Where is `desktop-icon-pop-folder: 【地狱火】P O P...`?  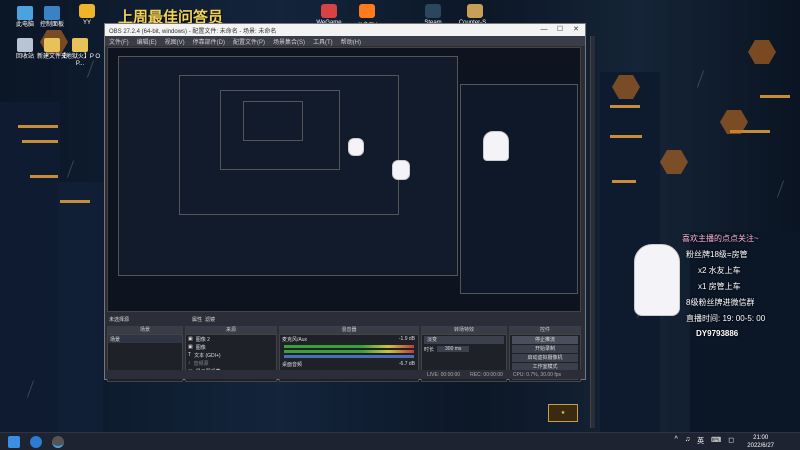
desktop-icon-pop-folder: 【地狱火】P O P... is located at coordinates (80, 52).